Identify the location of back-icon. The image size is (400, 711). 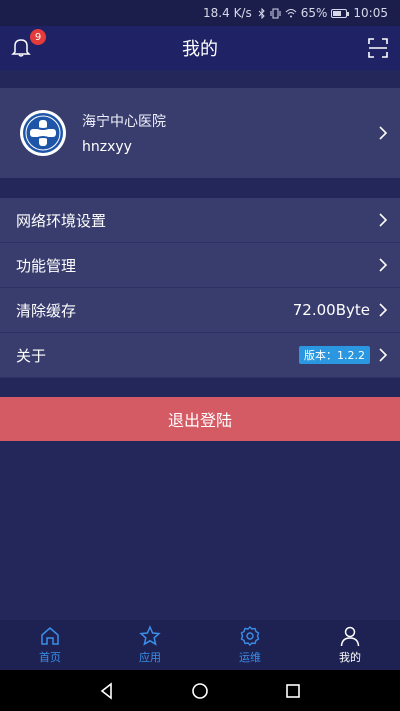
(107, 690).